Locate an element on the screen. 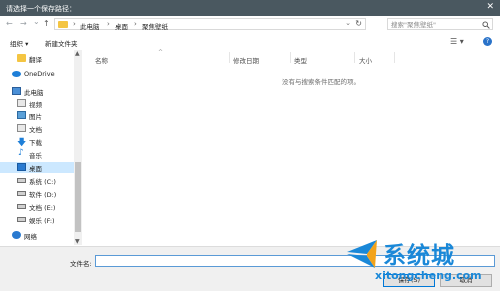  sidebar-item-label: 视频 is located at coordinates (35, 105).